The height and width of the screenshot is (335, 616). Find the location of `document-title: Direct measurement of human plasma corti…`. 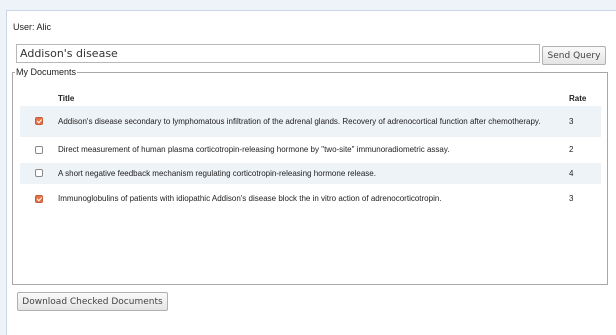

document-title: Direct measurement of human plasma corti… is located at coordinates (311, 150).